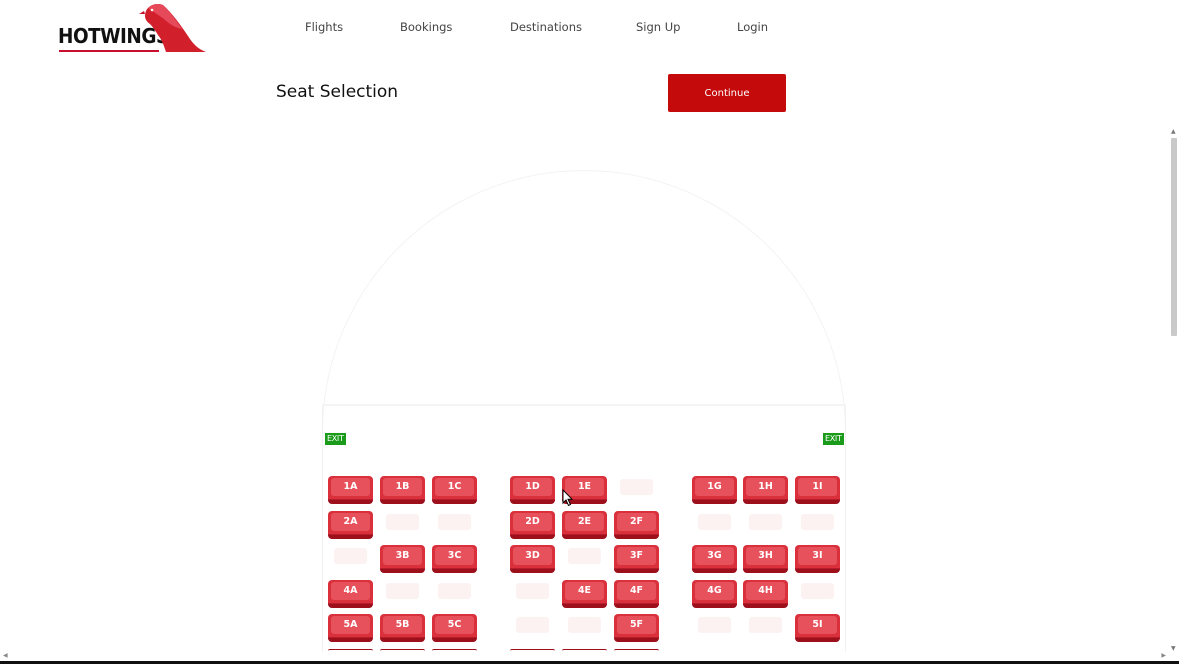 The height and width of the screenshot is (664, 1179). I want to click on seat-label: 1H, so click(765, 486).